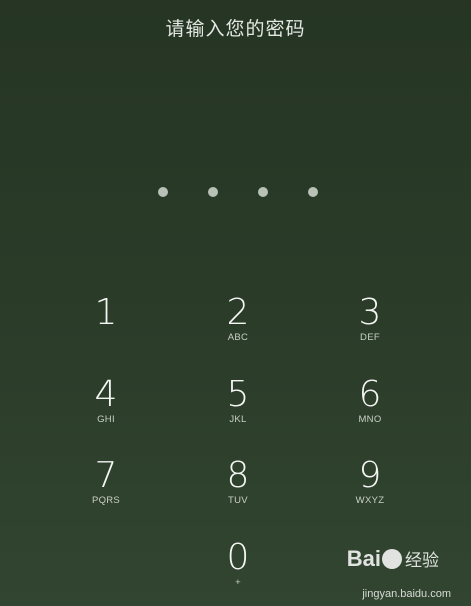 This screenshot has height=606, width=471. I want to click on keypad-key-3: 3 DEF, so click(370, 328).